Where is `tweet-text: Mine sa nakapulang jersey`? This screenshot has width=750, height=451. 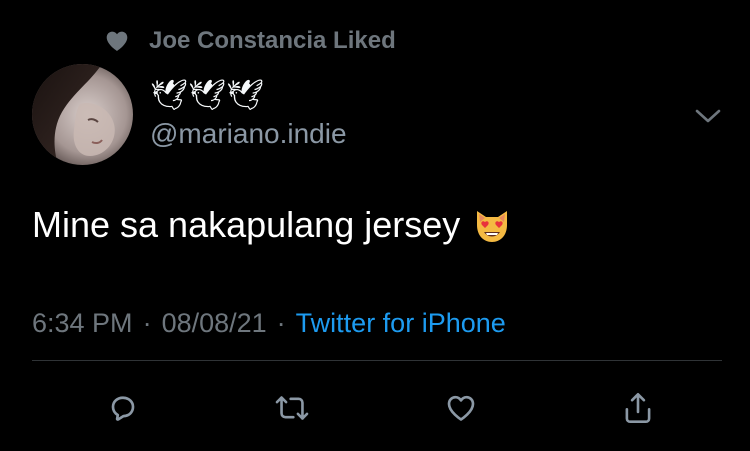
tweet-text: Mine sa nakapulang jersey is located at coordinates (272, 225).